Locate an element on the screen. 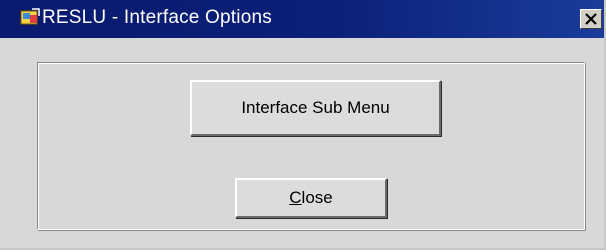 The image size is (606, 250). close-mnemonic: C is located at coordinates (295, 197).